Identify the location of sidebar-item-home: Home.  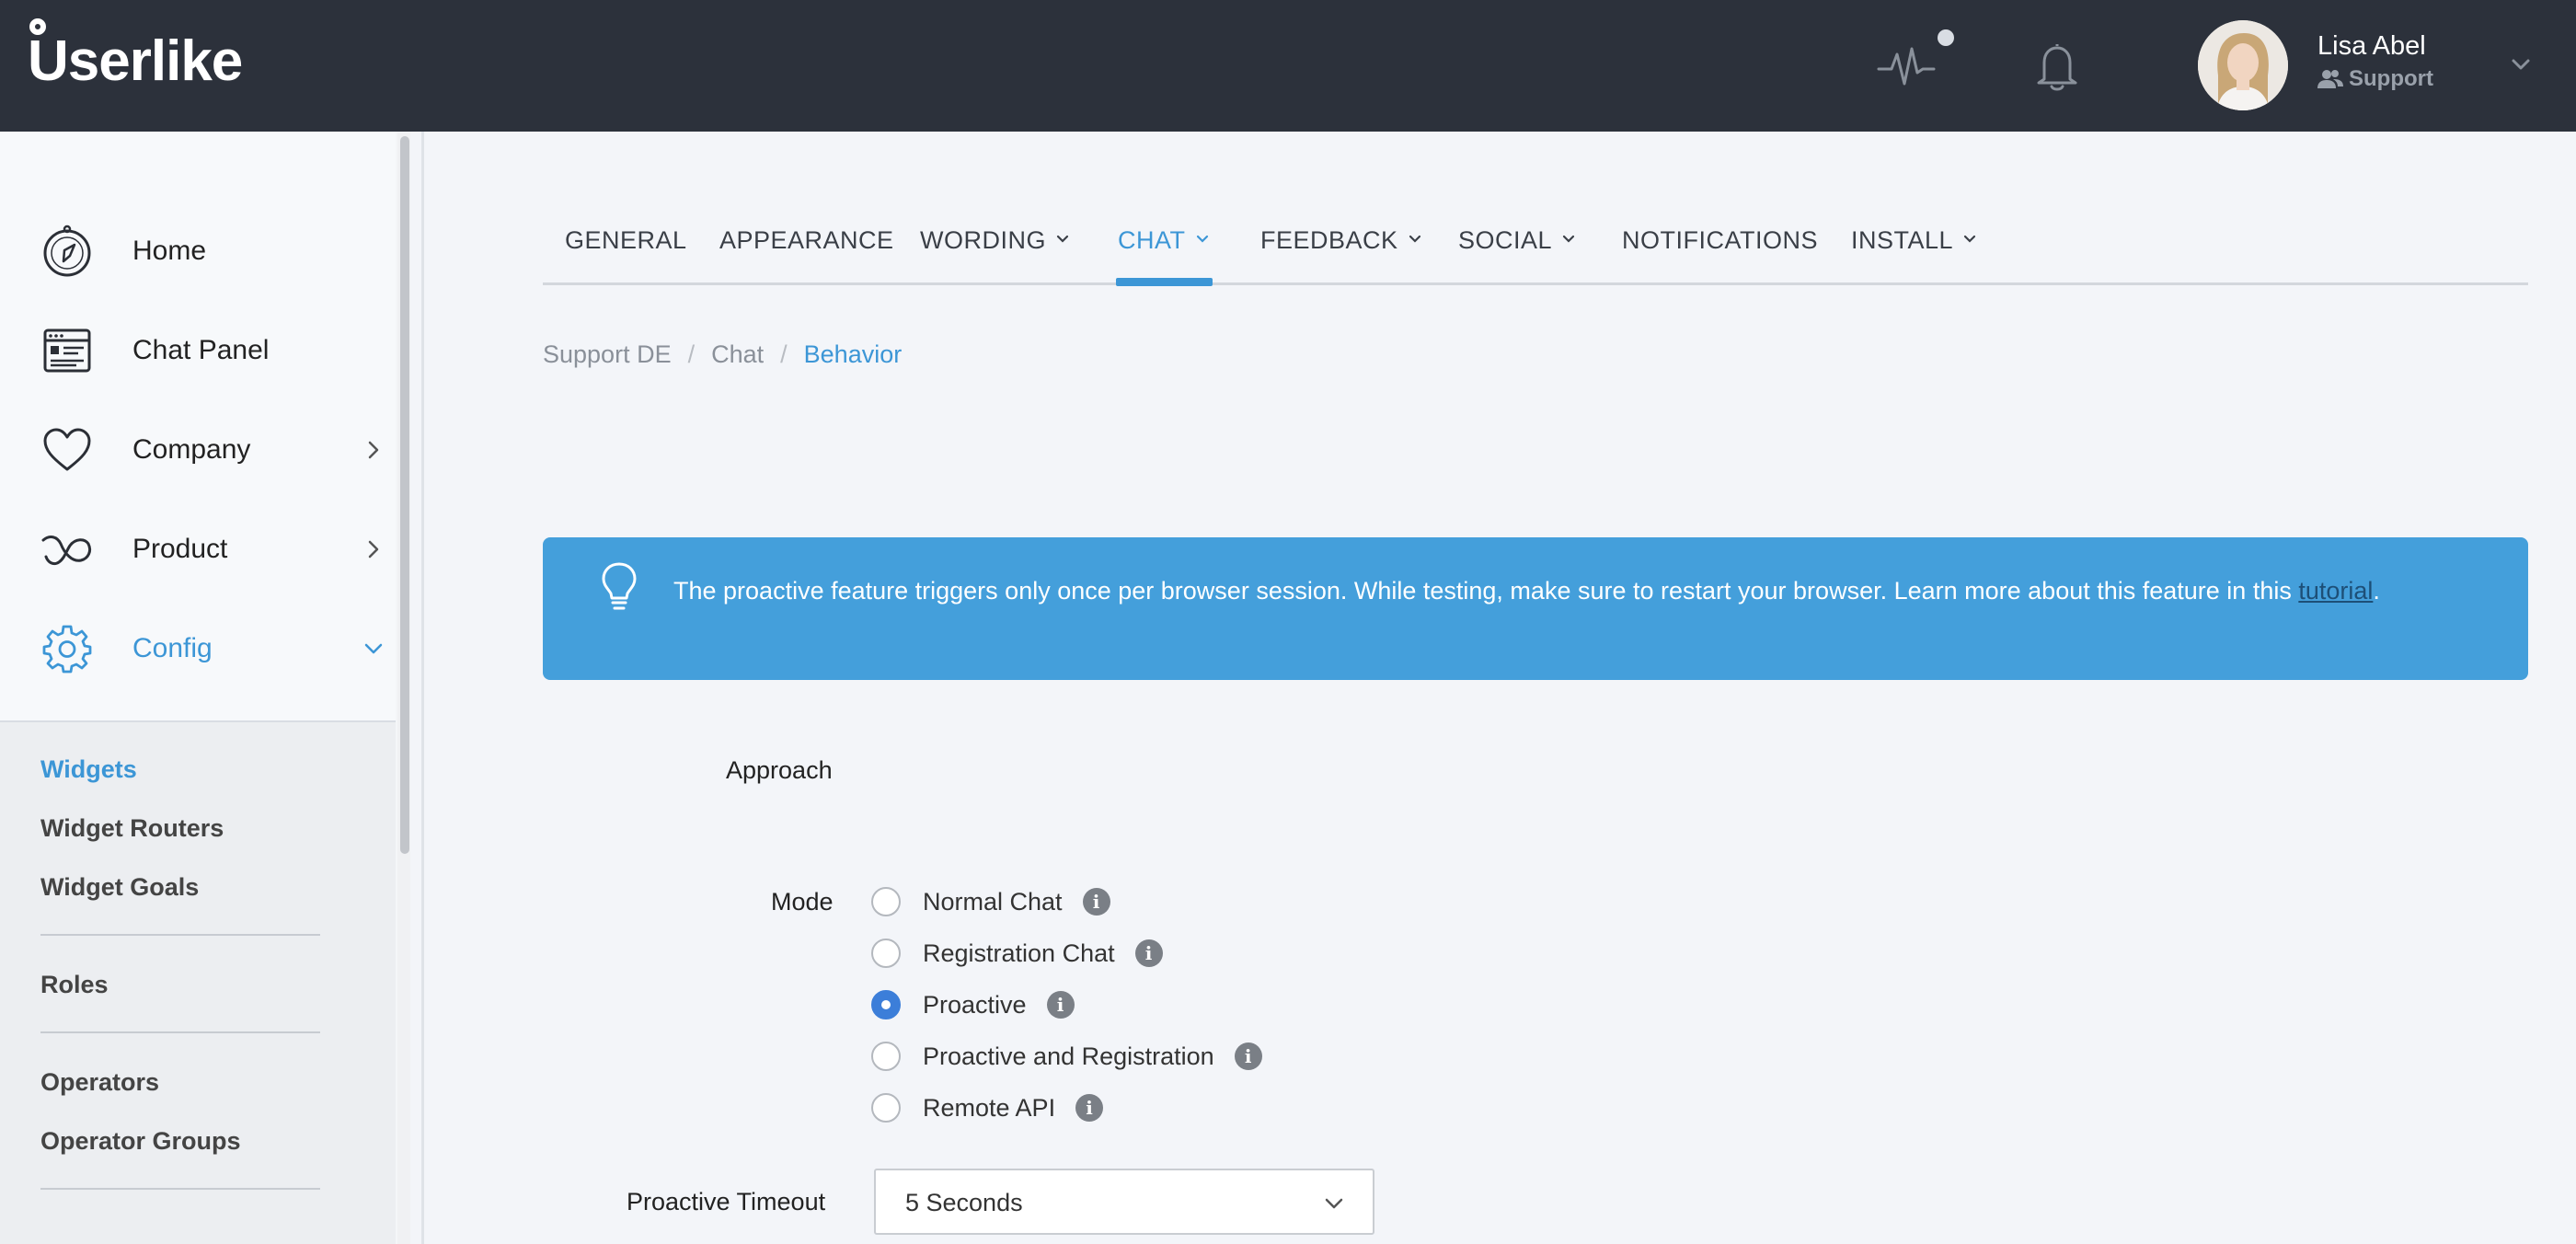
(198, 251).